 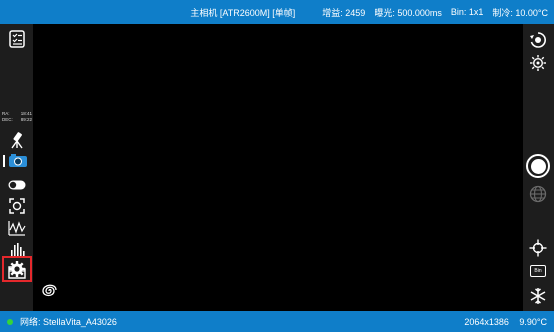 I want to click on capture-button, so click(x=538, y=166).